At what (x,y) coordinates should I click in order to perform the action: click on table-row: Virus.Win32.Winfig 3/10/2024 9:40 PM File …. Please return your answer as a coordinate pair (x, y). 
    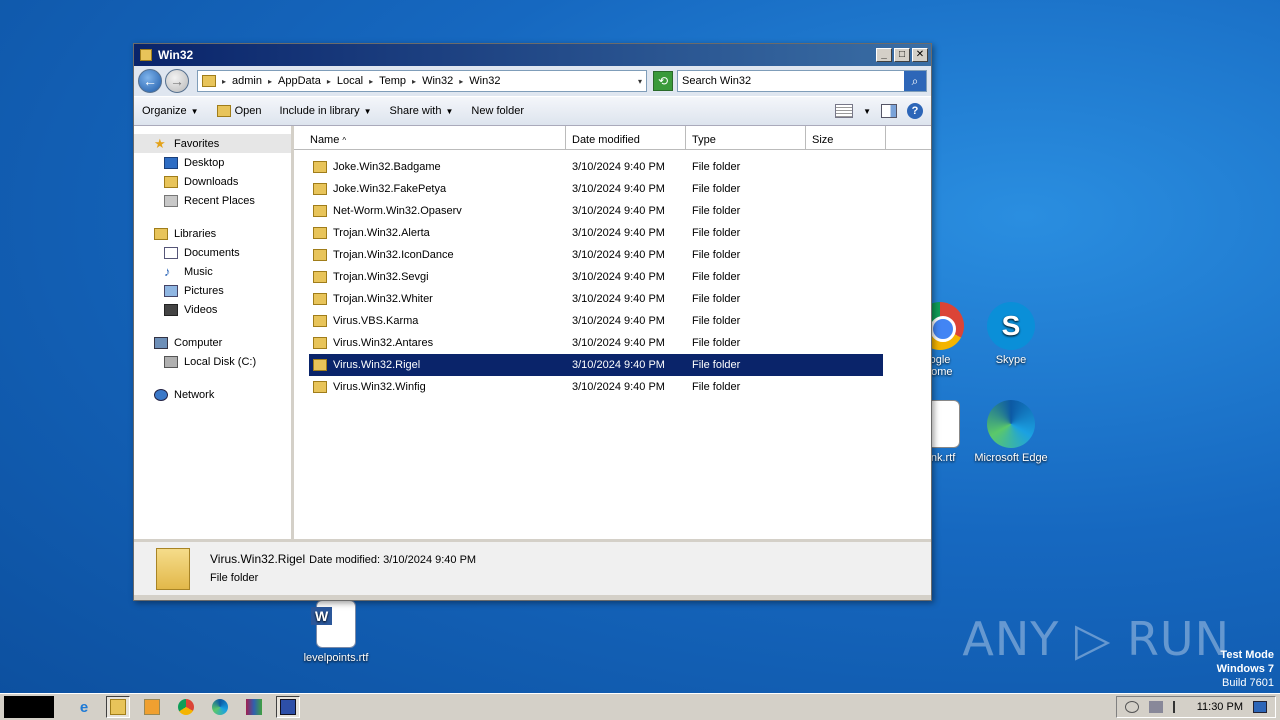
    Looking at the image, I should click on (596, 387).